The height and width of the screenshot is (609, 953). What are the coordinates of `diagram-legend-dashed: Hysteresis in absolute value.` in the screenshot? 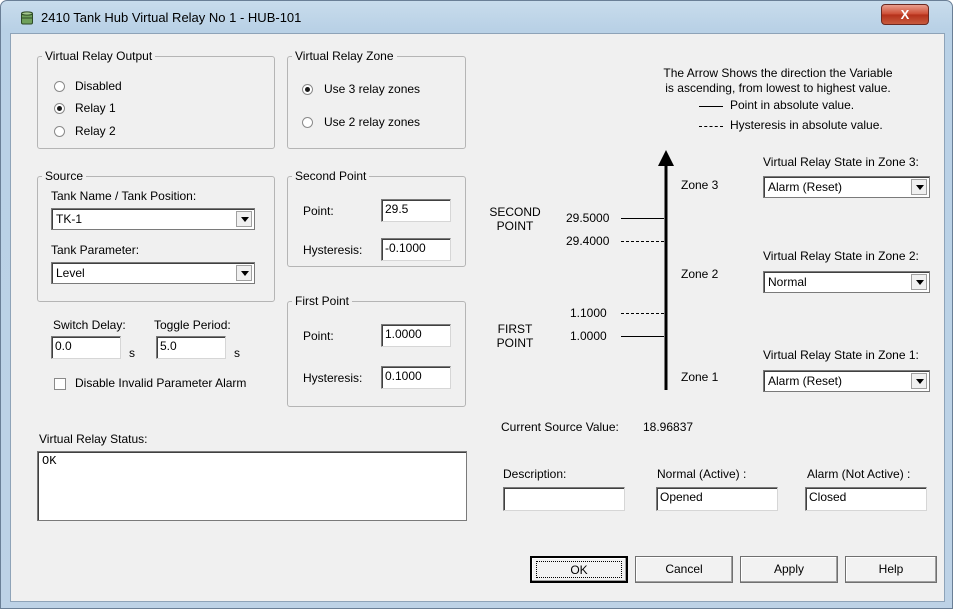 It's located at (806, 125).